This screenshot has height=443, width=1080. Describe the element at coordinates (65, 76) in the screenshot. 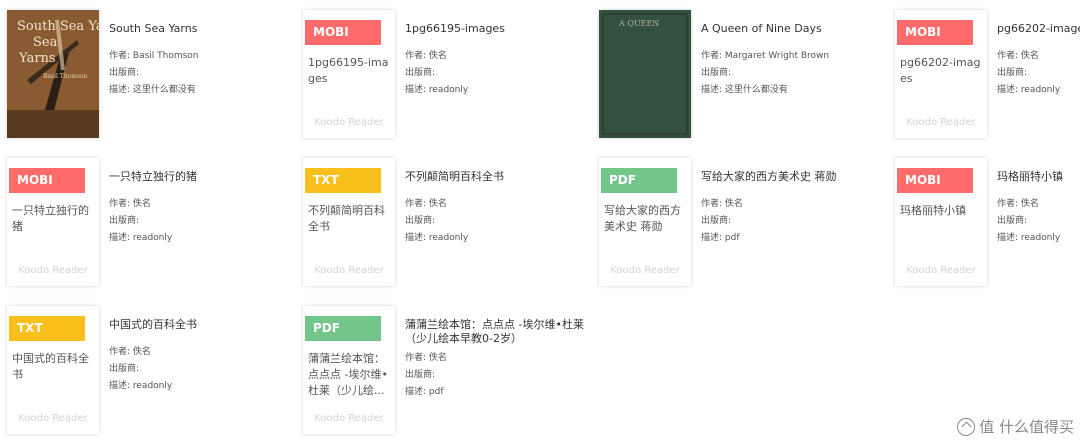

I see `svg-text: Basil Thomson` at that location.